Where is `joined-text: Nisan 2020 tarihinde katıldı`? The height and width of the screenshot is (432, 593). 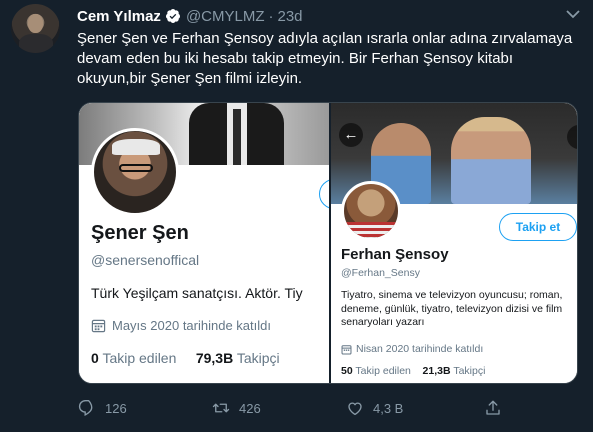 joined-text: Nisan 2020 tarihinde katıldı is located at coordinates (420, 349).